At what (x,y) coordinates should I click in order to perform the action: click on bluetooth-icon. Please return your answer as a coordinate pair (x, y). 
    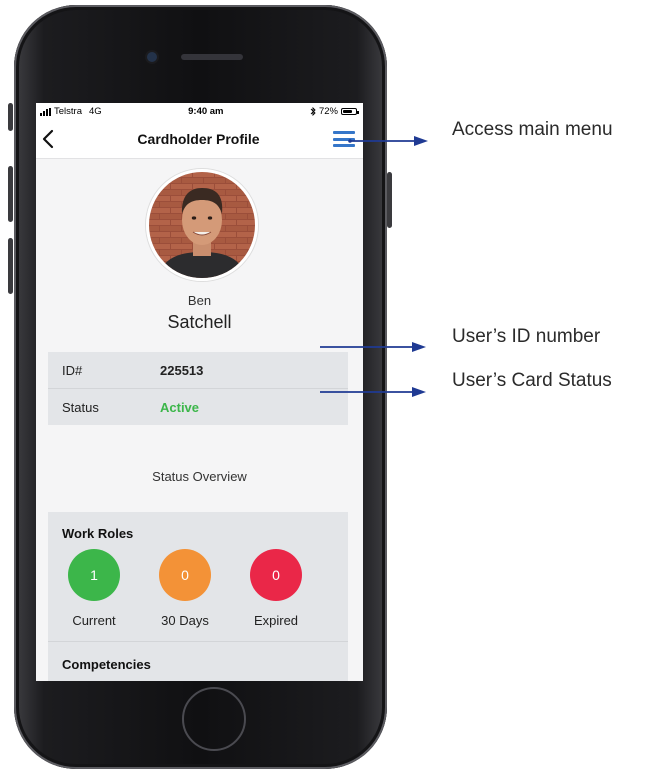
    Looking at the image, I should click on (313, 111).